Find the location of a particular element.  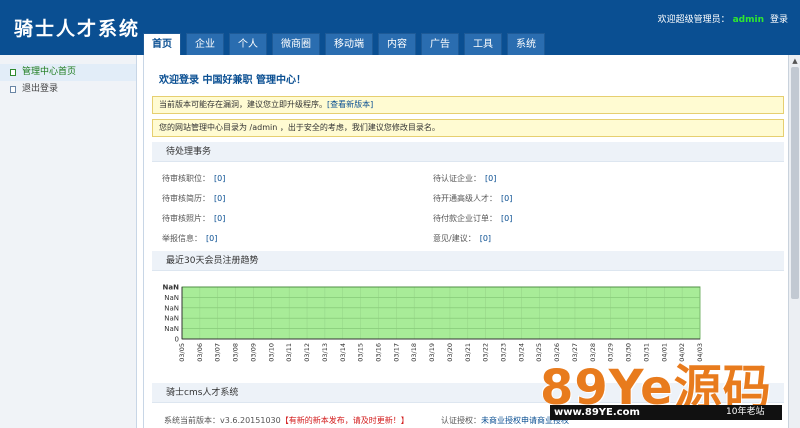

pending-label: 待付款企业订单： is located at coordinates (465, 218).